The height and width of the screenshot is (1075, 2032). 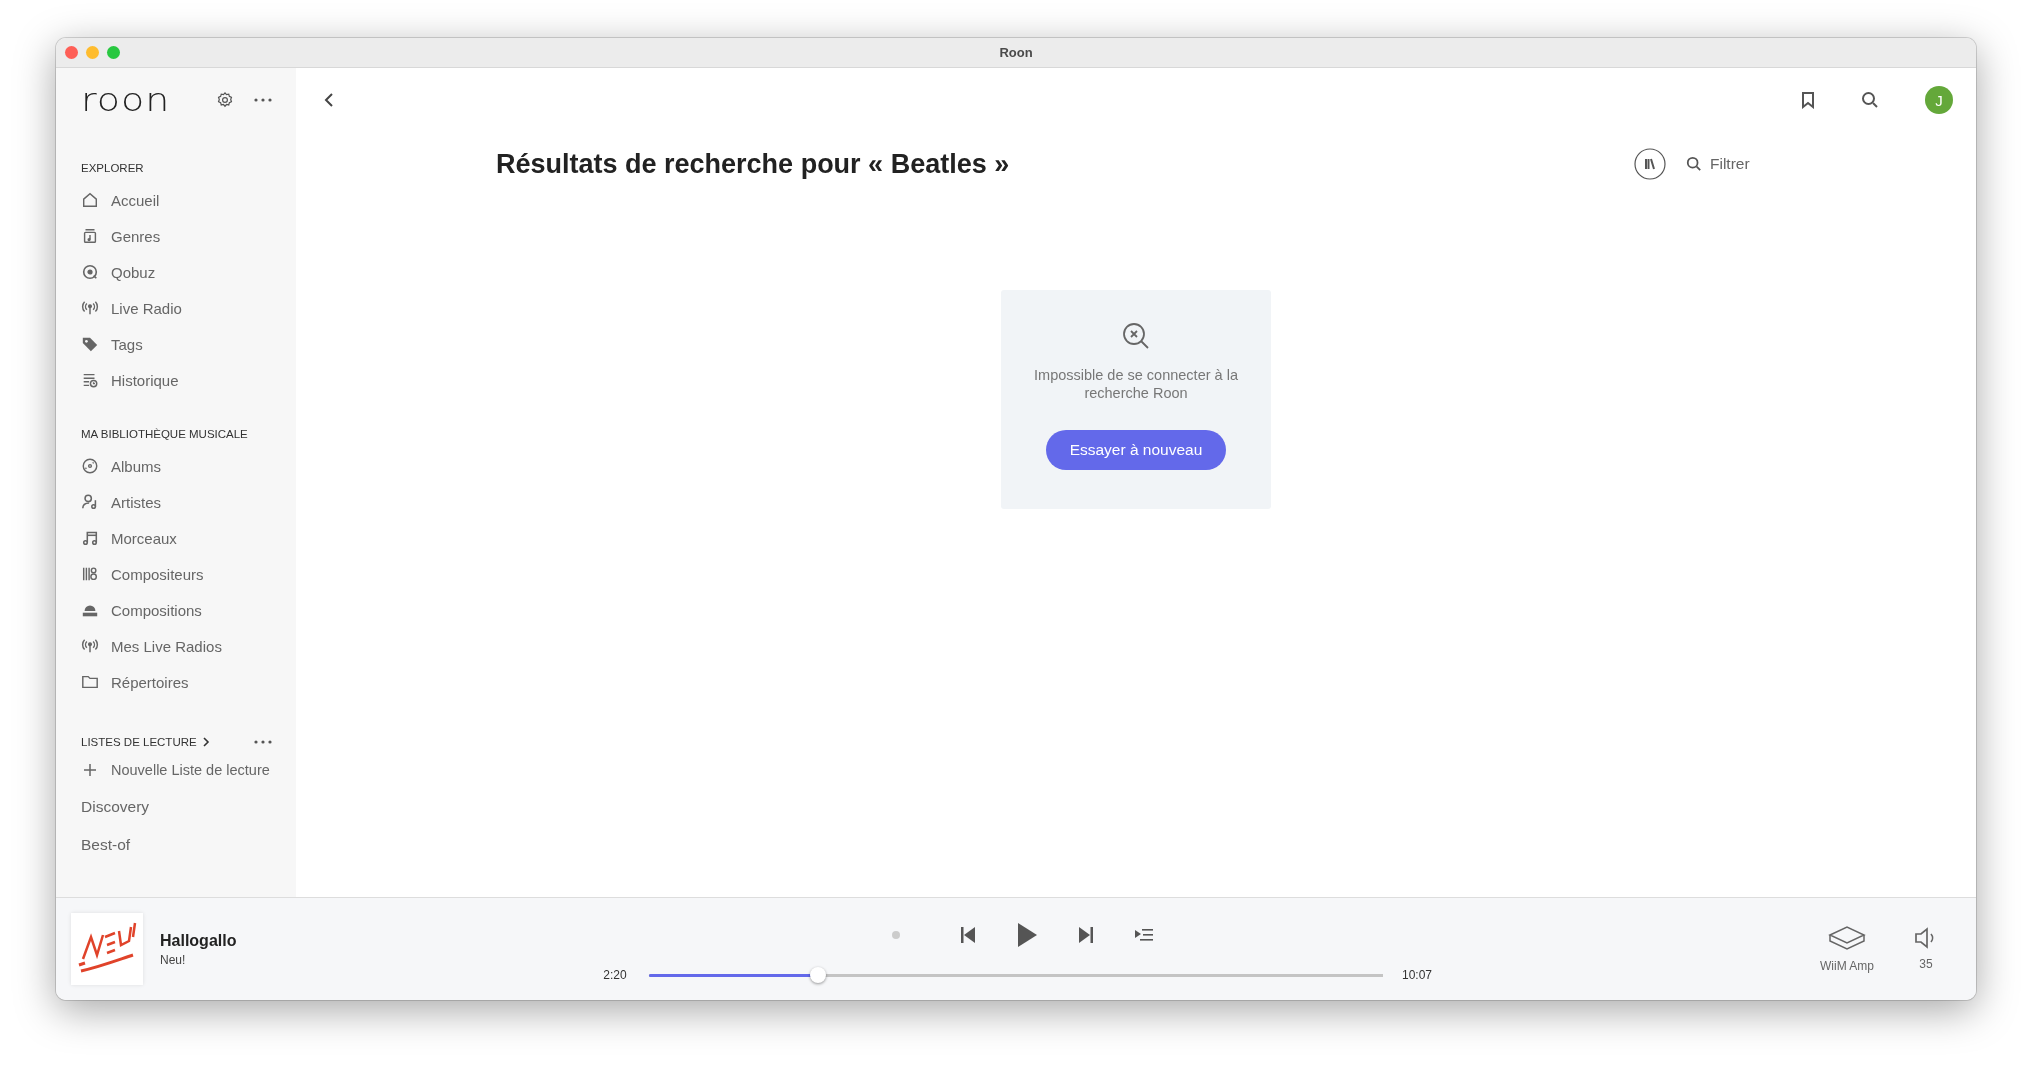 I want to click on filter-field: Filtrer, so click(x=1743, y=164).